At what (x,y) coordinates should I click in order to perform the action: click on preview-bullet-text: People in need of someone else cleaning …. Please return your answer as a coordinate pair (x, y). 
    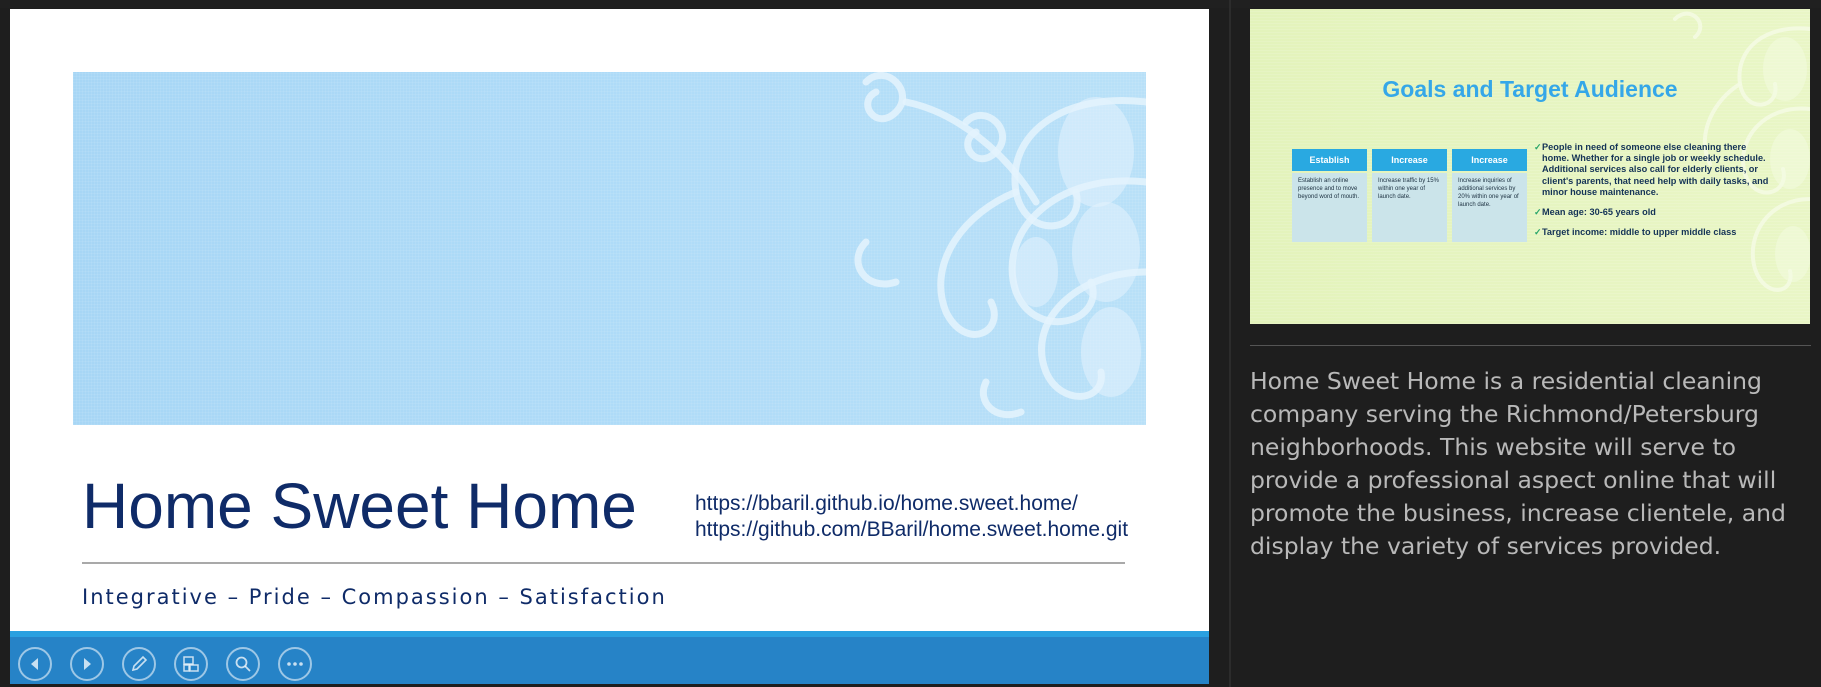
    Looking at the image, I should click on (1655, 169).